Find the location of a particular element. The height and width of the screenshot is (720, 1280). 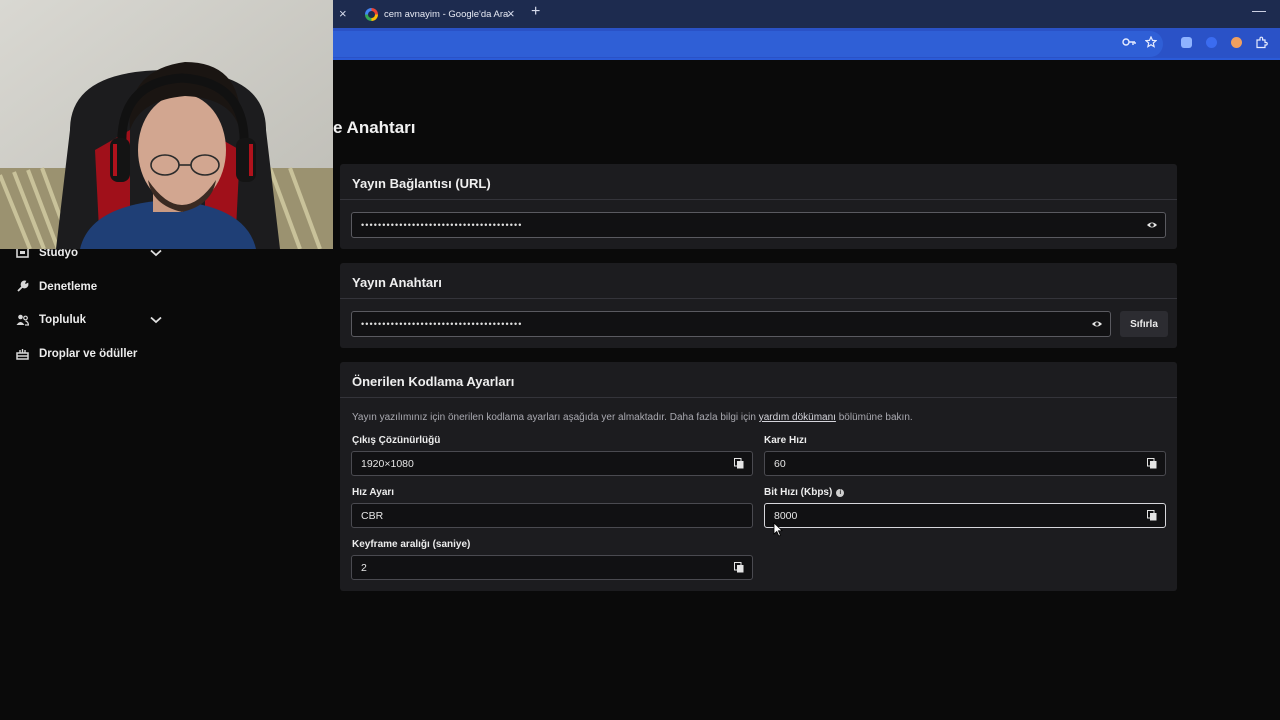

gift-icon is located at coordinates (22, 354).